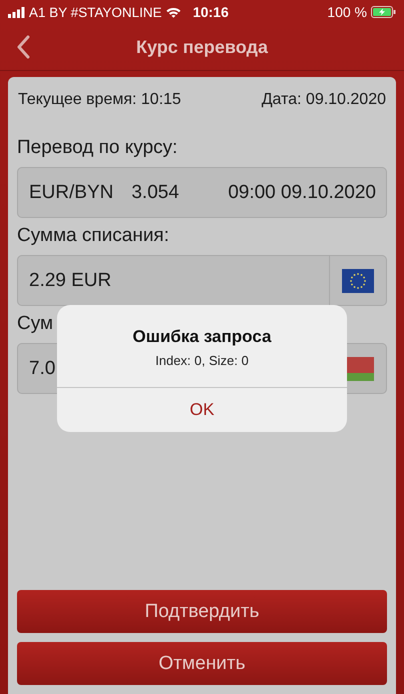 This screenshot has width=404, height=694. Describe the element at coordinates (42, 369) in the screenshot. I see `amount-value: 7.0` at that location.